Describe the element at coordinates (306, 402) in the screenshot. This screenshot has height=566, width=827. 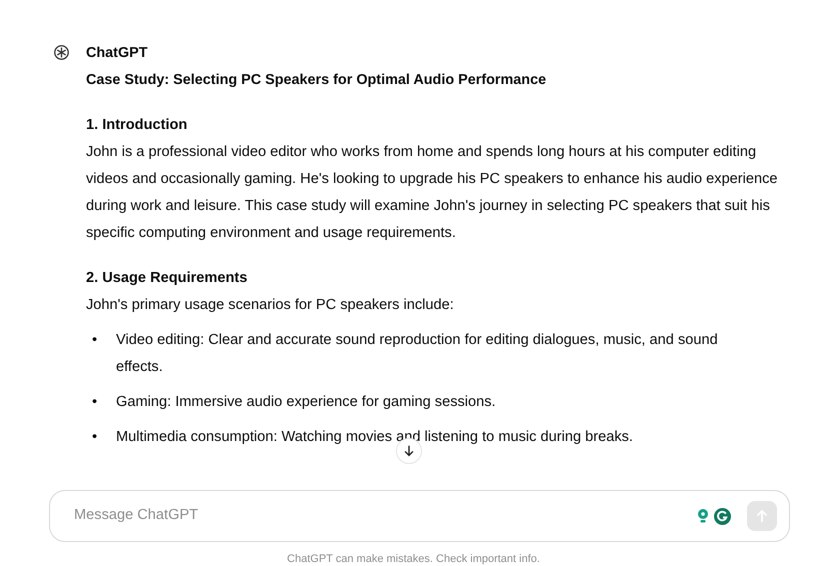
I see `bullet-item: Gaming: Immersive audio experience for gaming sessions.` at that location.